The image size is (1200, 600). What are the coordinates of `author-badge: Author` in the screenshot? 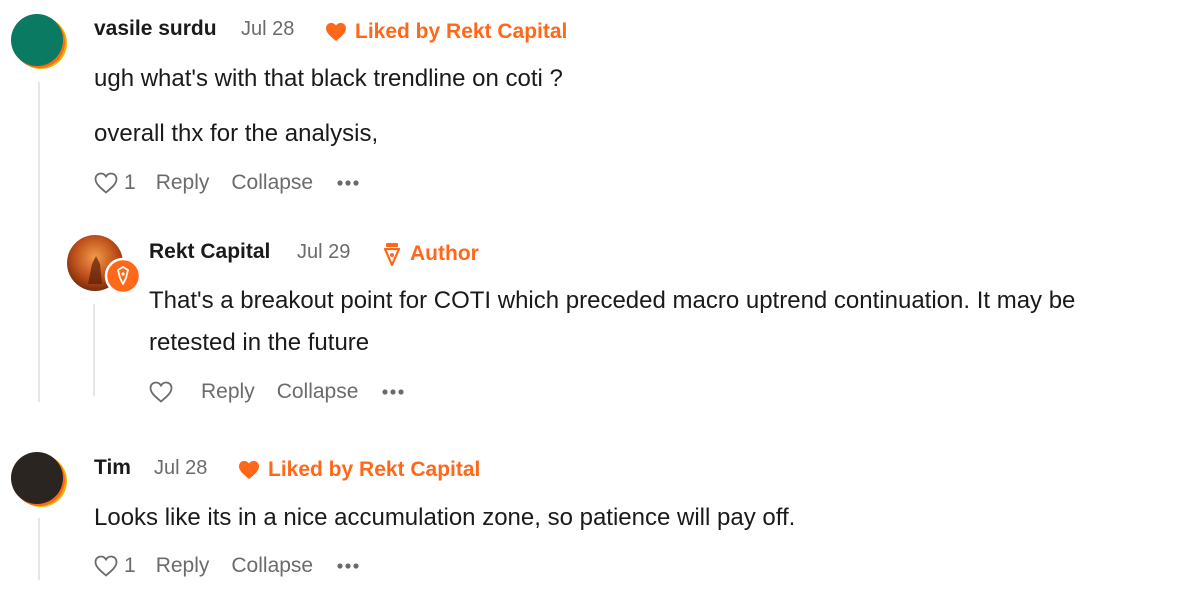 It's located at (430, 254).